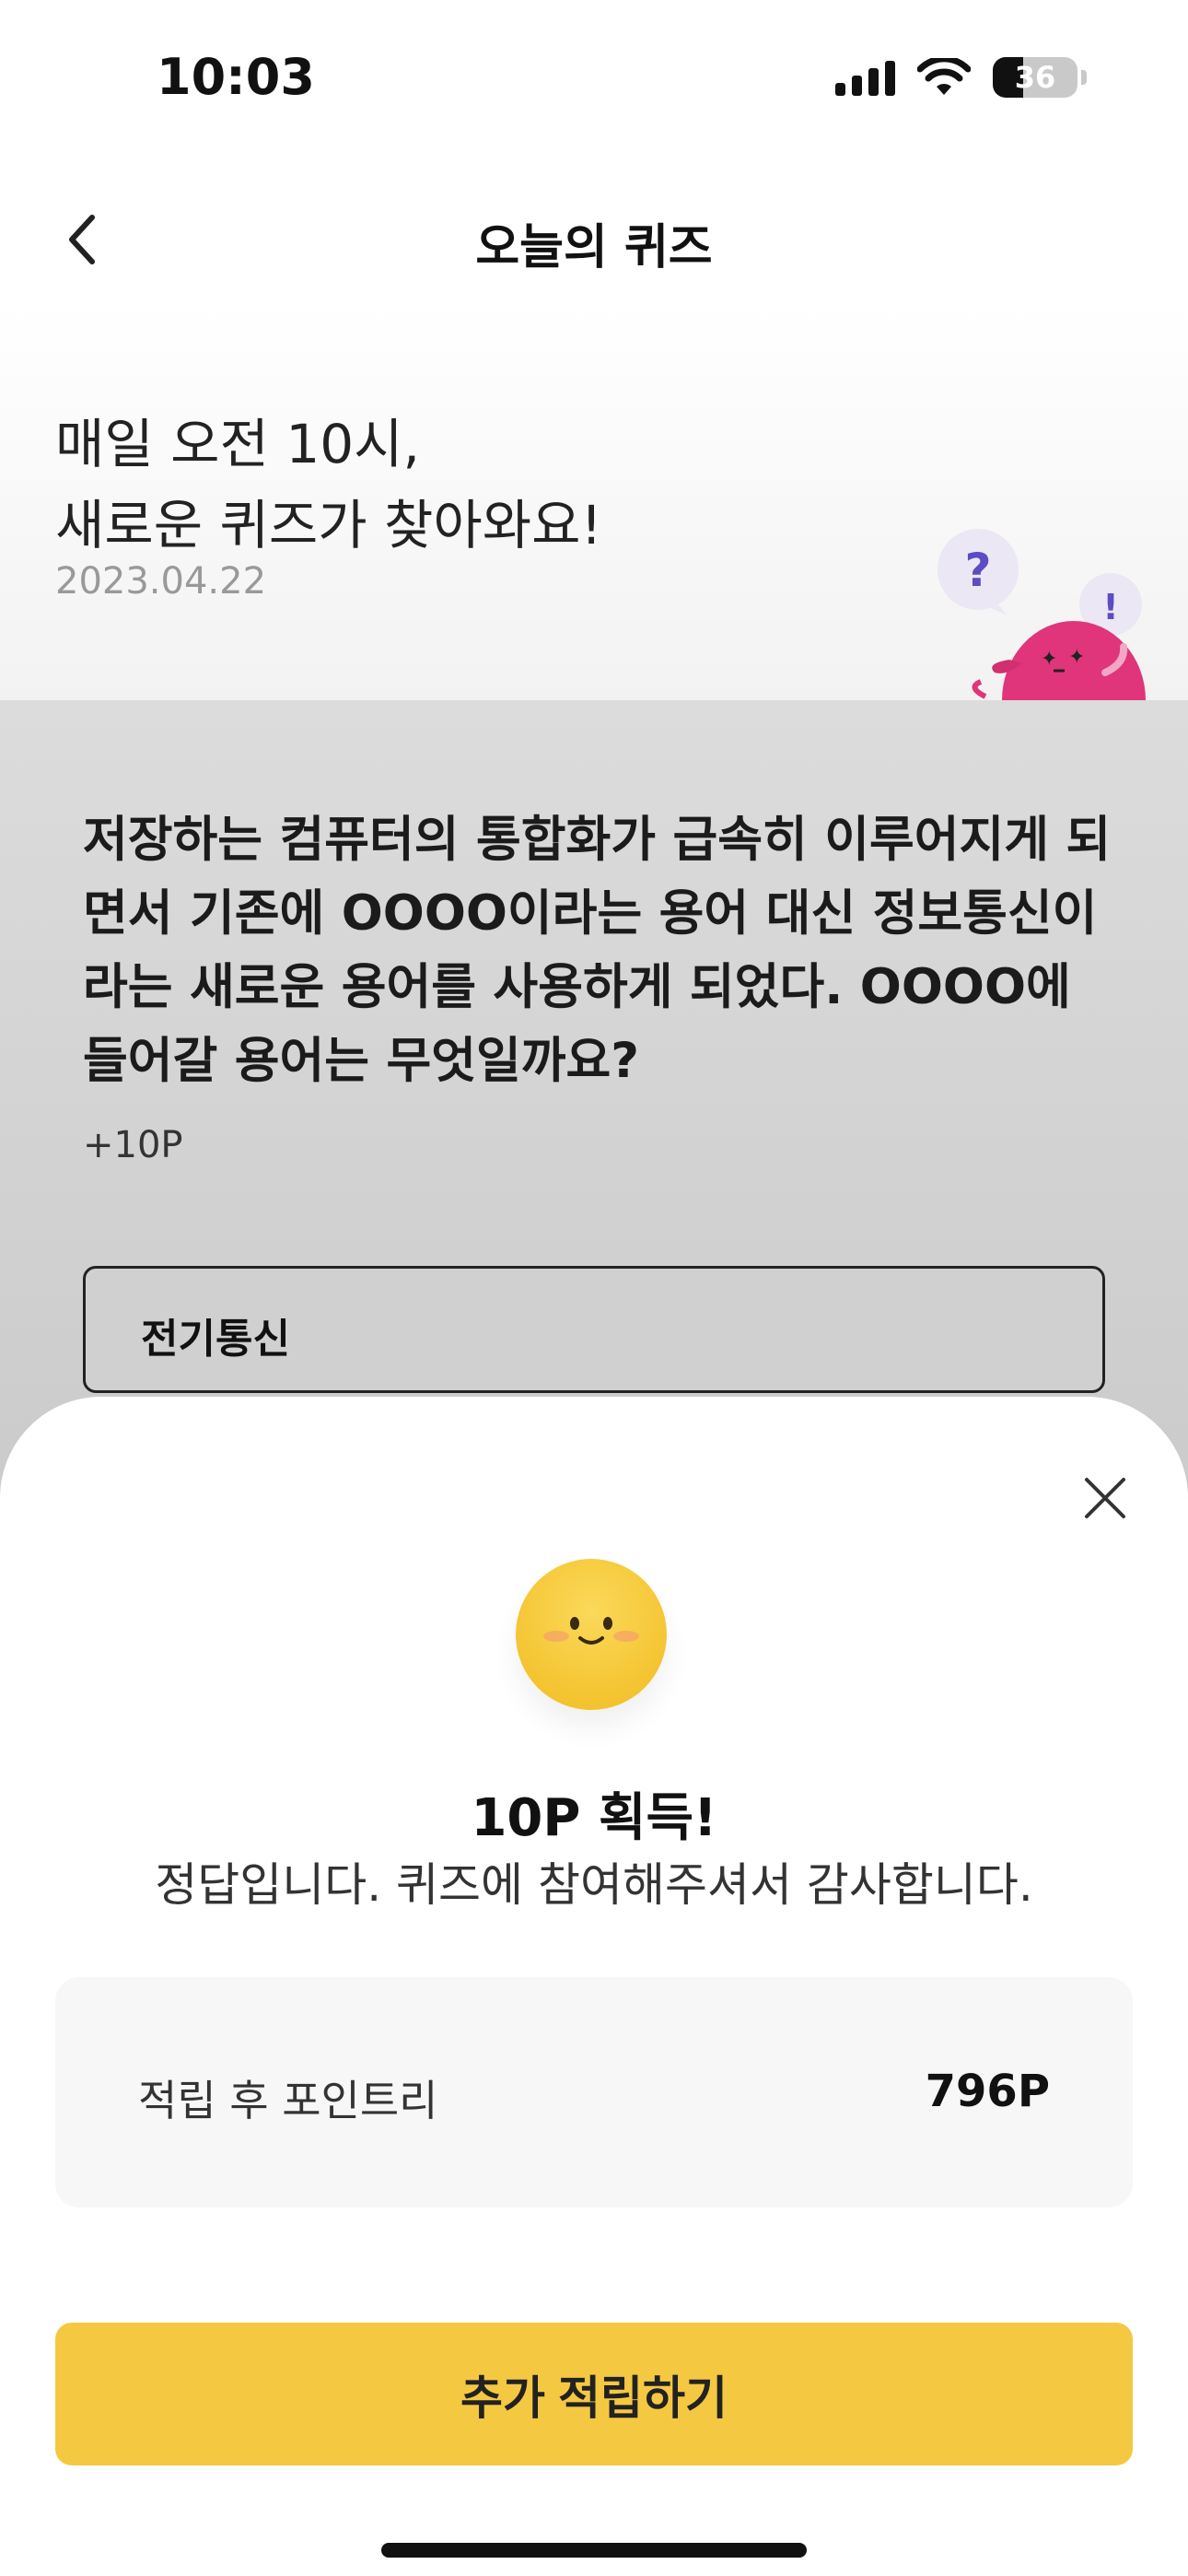 This screenshot has height=2576, width=1188. I want to click on points-value: 796P, so click(987, 2091).